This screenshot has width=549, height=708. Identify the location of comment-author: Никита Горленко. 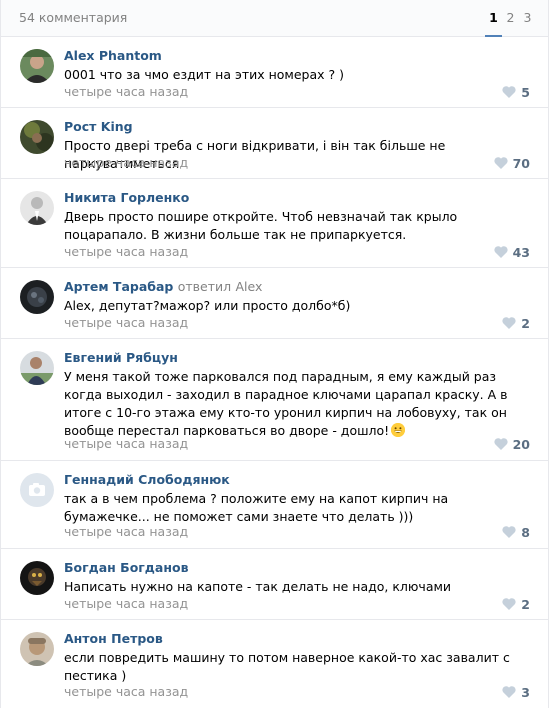
(126, 197).